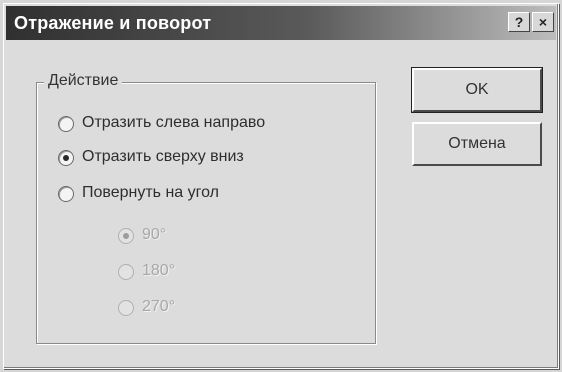  I want to click on radio-label: 90°, so click(154, 234).